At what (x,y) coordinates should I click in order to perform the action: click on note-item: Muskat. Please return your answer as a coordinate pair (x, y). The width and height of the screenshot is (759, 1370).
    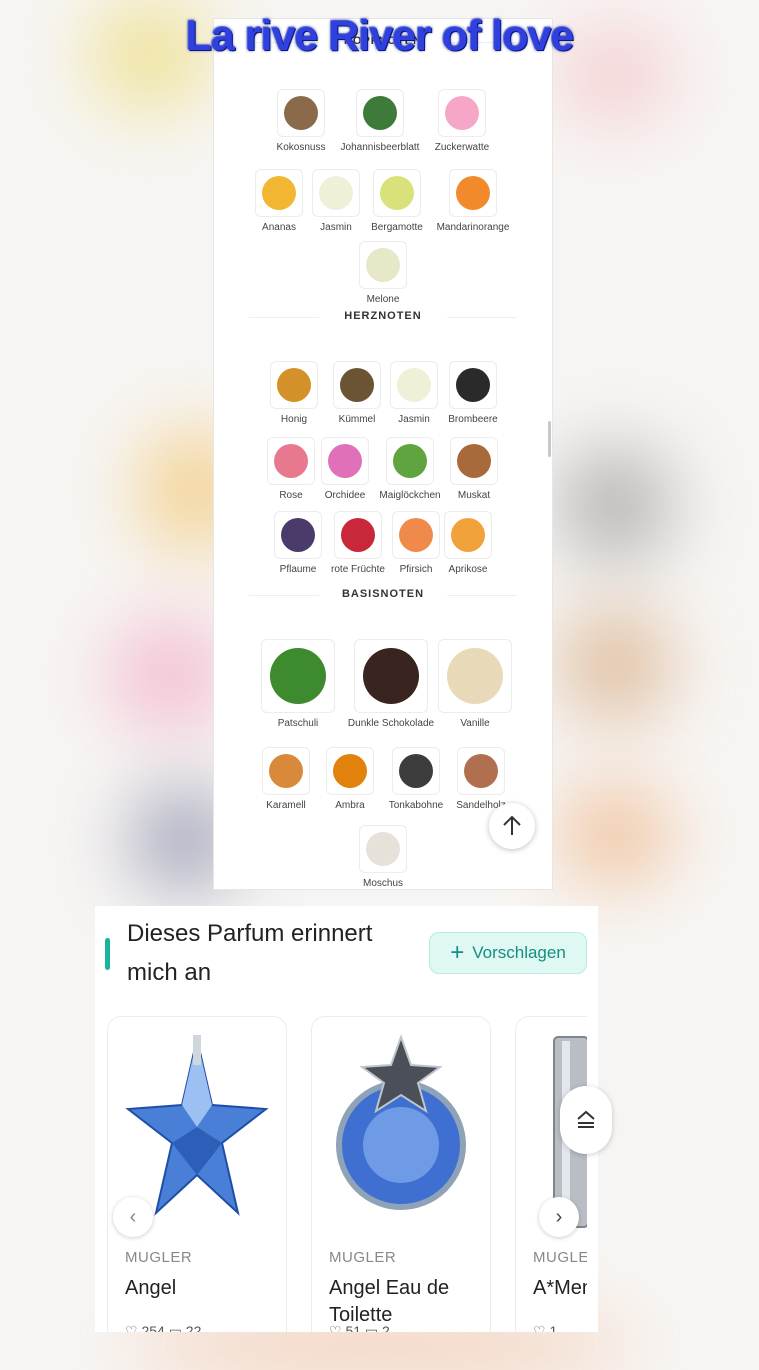
    Looking at the image, I should click on (474, 469).